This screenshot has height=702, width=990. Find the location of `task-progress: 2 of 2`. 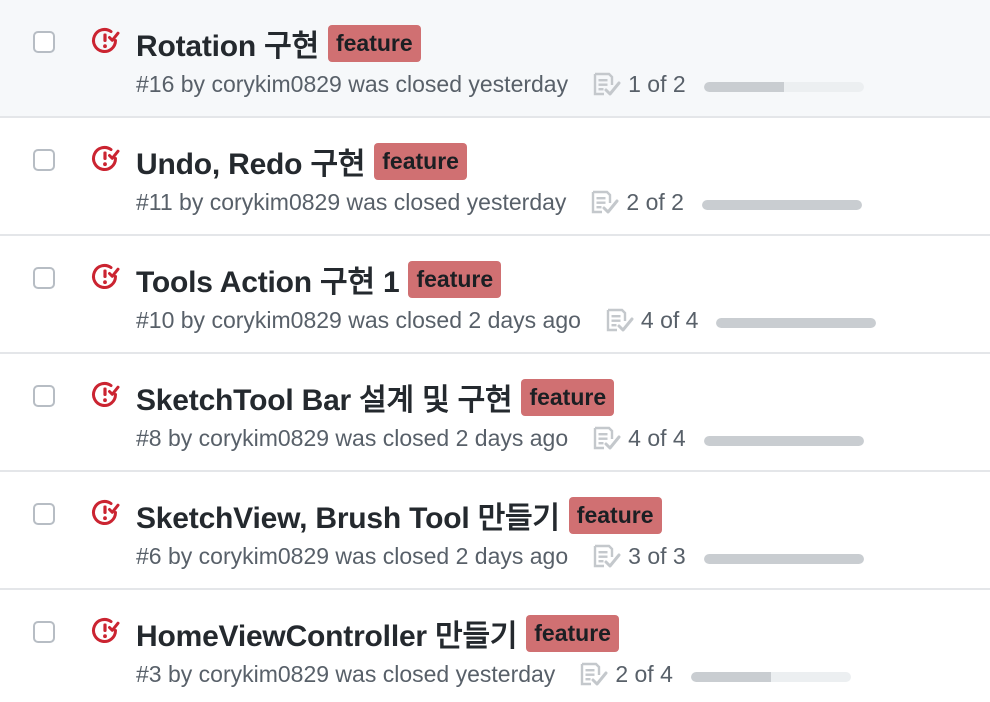

task-progress: 2 of 2 is located at coordinates (726, 202).